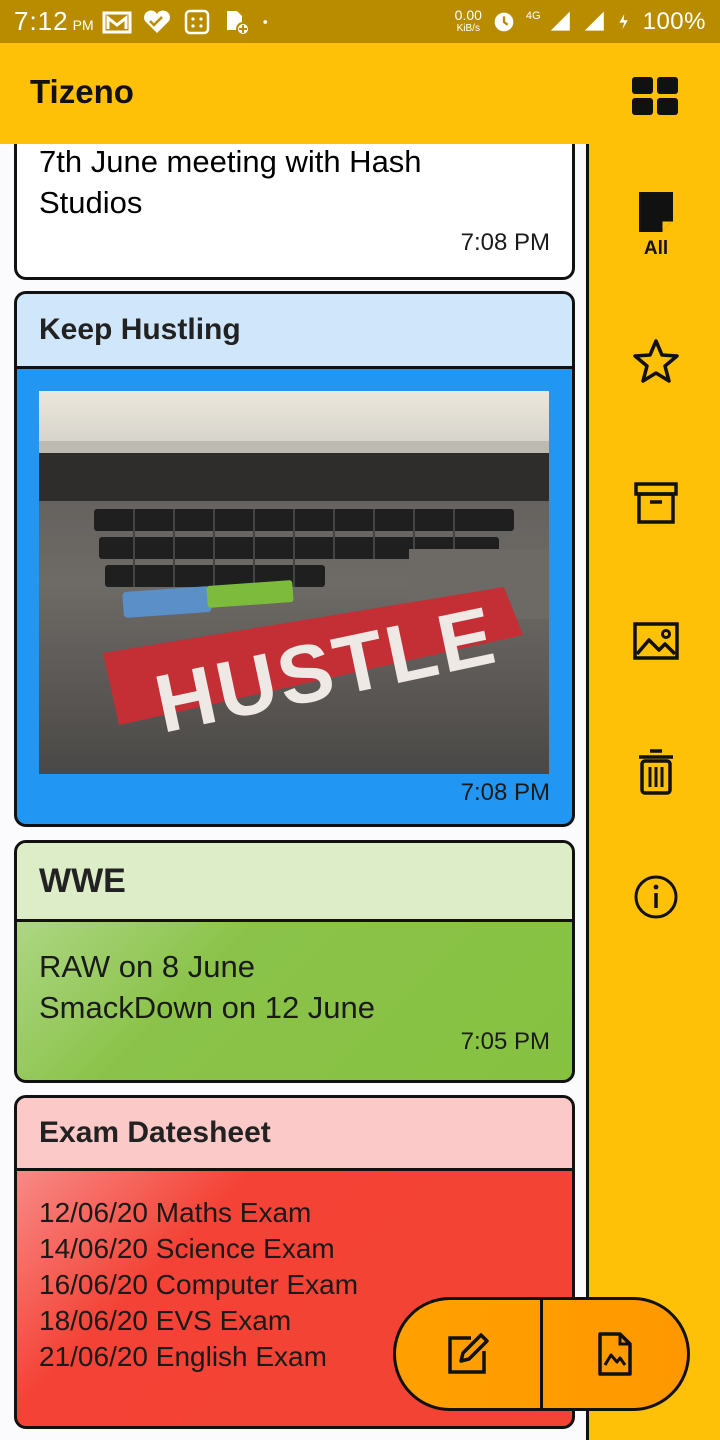  I want to click on net-speed-unit: KiB/s, so click(468, 28).